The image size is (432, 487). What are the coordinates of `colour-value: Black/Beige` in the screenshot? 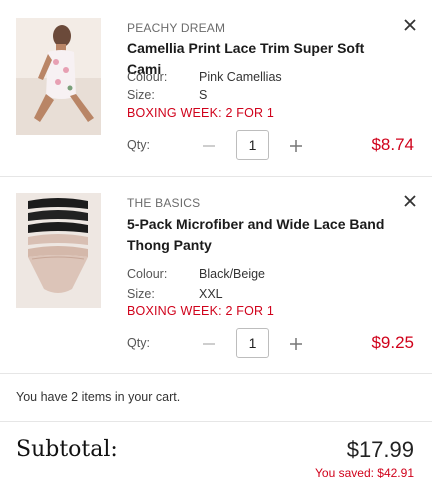 It's located at (232, 274).